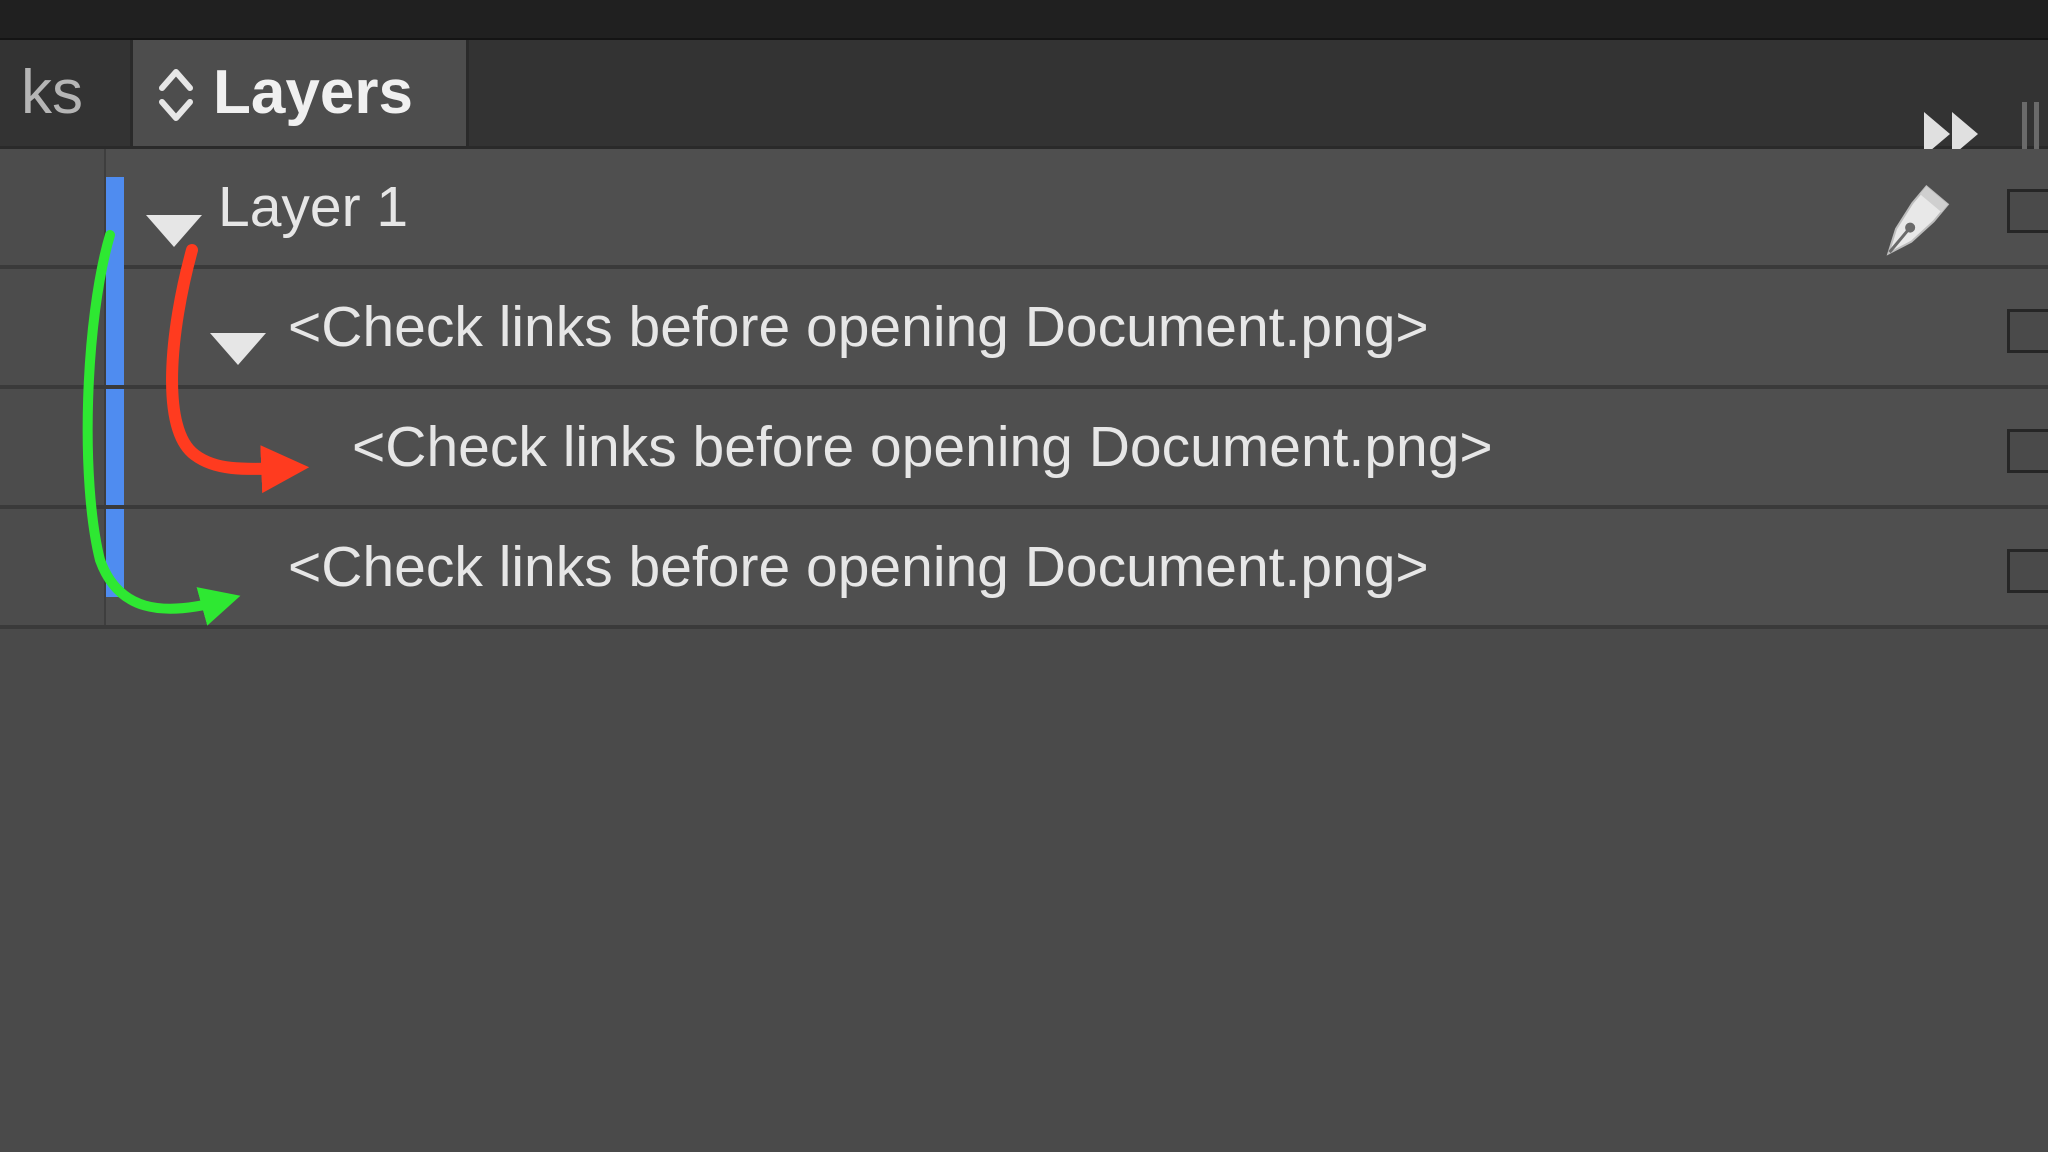 Image resolution: width=2048 pixels, height=1152 pixels. What do you see at coordinates (176, 95) in the screenshot?
I see `up-down-chevron-icon` at bounding box center [176, 95].